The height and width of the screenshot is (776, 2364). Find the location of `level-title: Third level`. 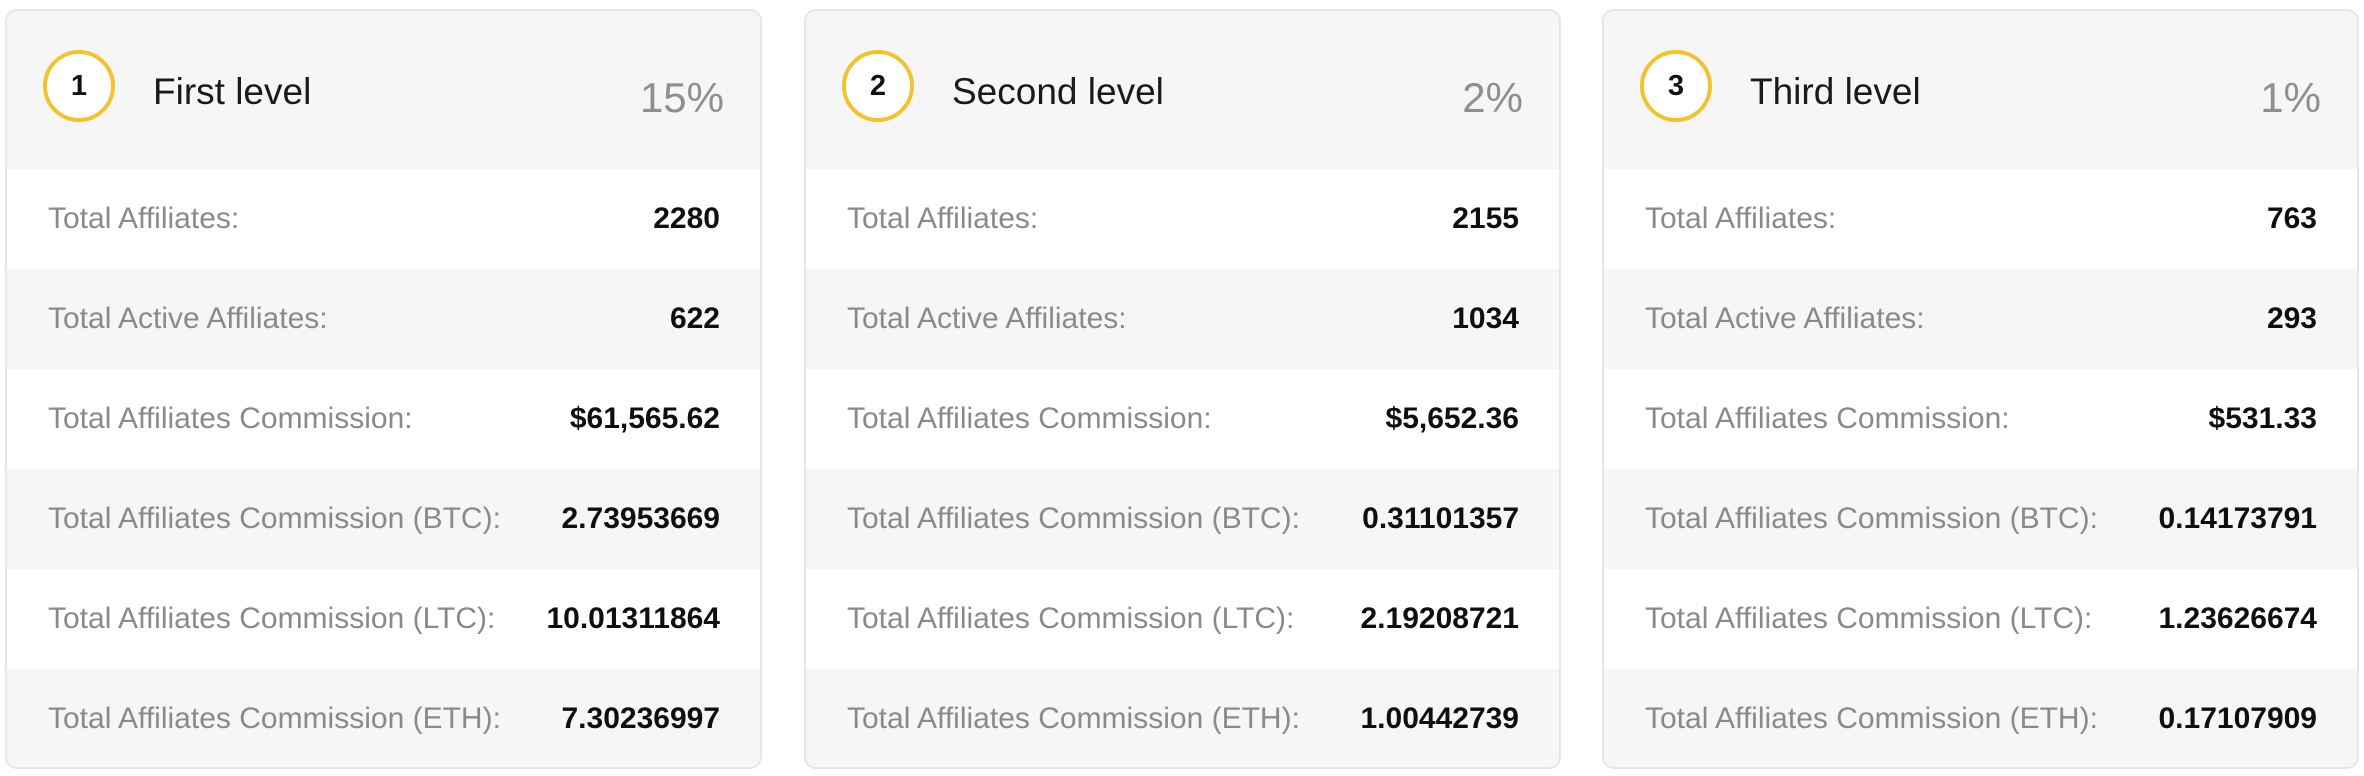

level-title: Third level is located at coordinates (1835, 91).